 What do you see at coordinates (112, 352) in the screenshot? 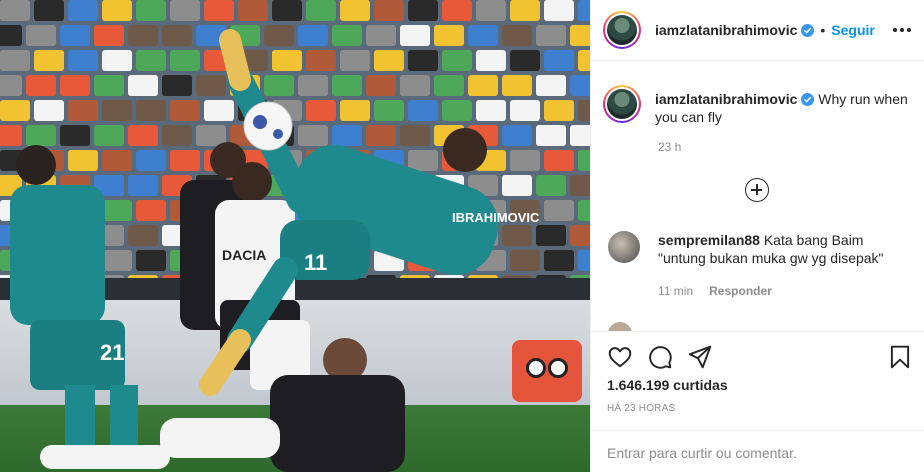
I see `svg-text: 21` at bounding box center [112, 352].